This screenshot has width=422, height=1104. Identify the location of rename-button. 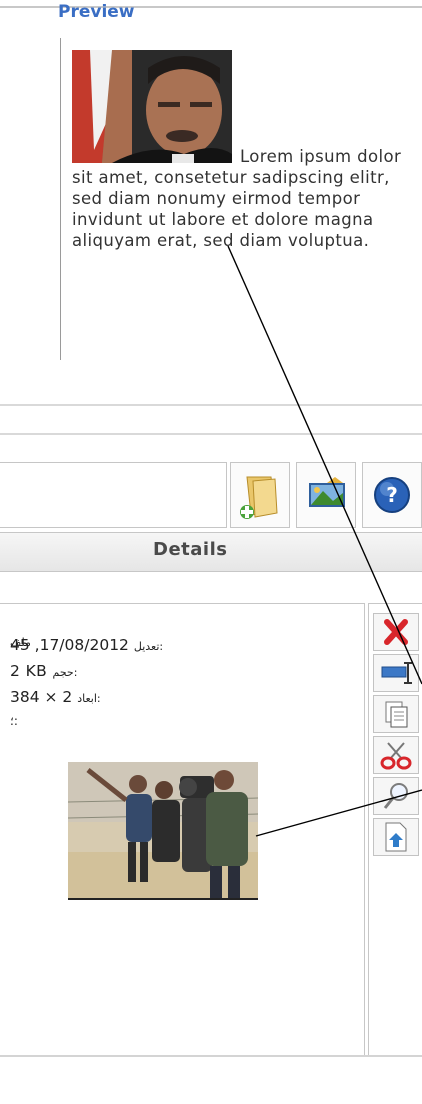
(396, 673).